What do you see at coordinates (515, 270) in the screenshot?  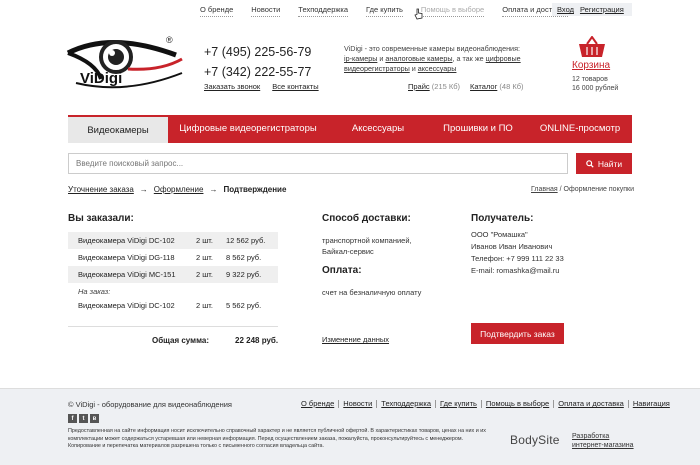 I see `receiver-email: E-mail: romashka@mail.ru` at bounding box center [515, 270].